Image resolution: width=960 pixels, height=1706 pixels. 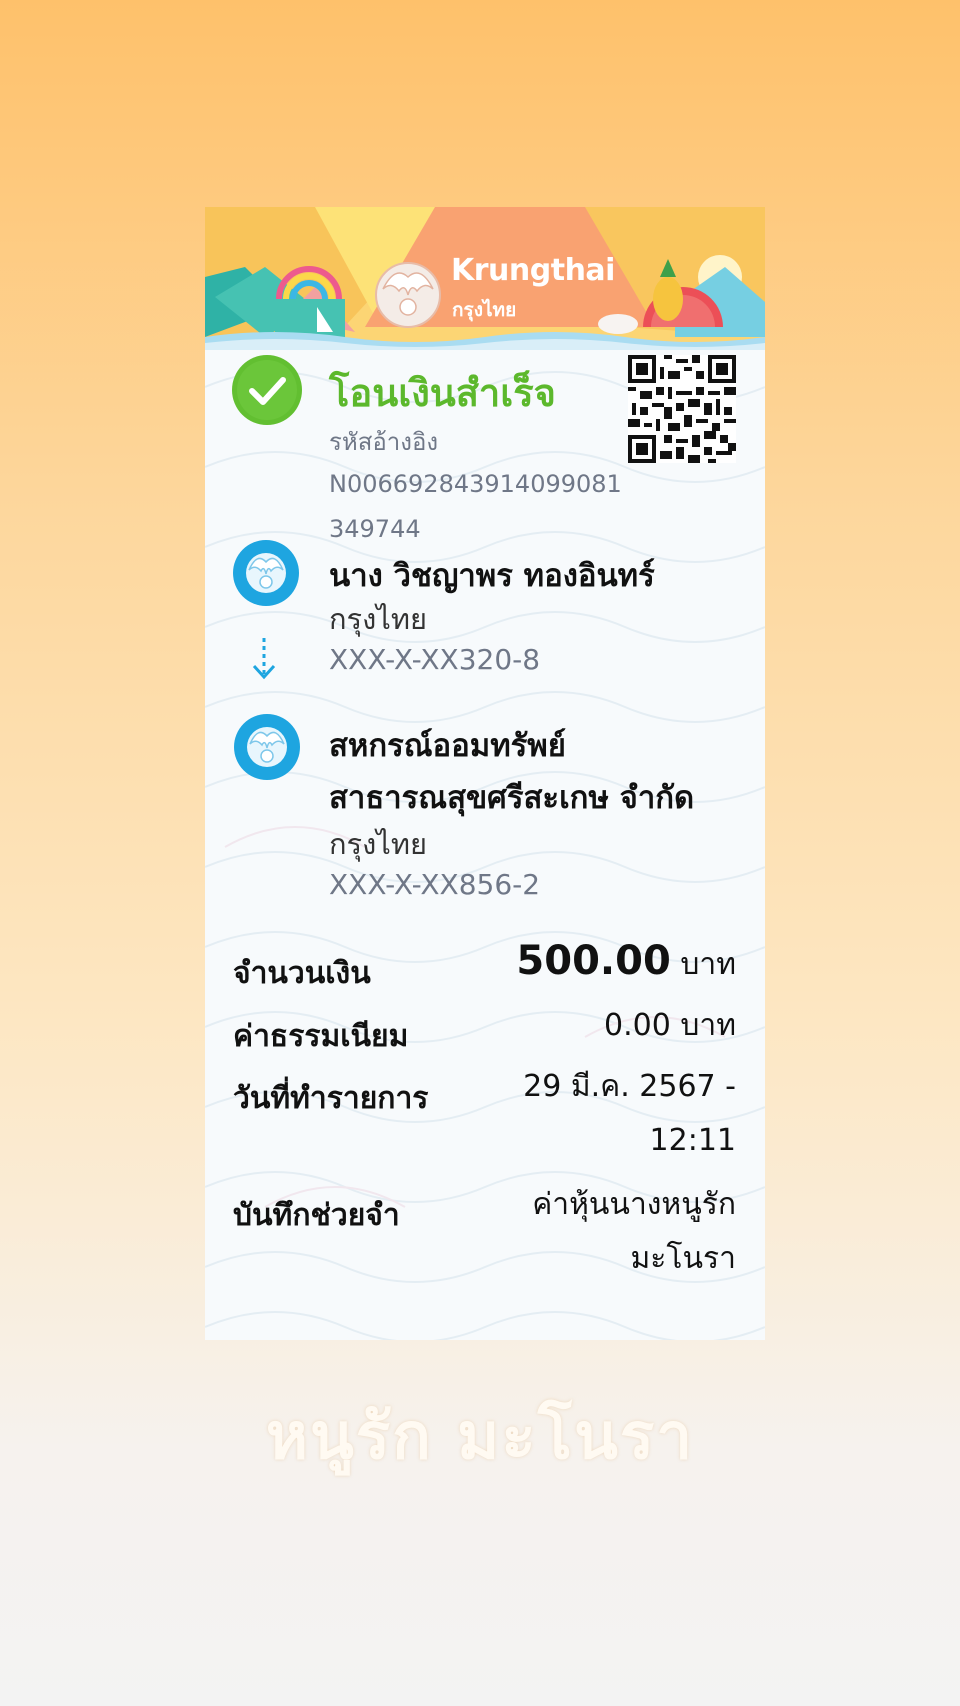 I want to click on sender-account-number: XXX-X-XX320-8, so click(x=435, y=659).